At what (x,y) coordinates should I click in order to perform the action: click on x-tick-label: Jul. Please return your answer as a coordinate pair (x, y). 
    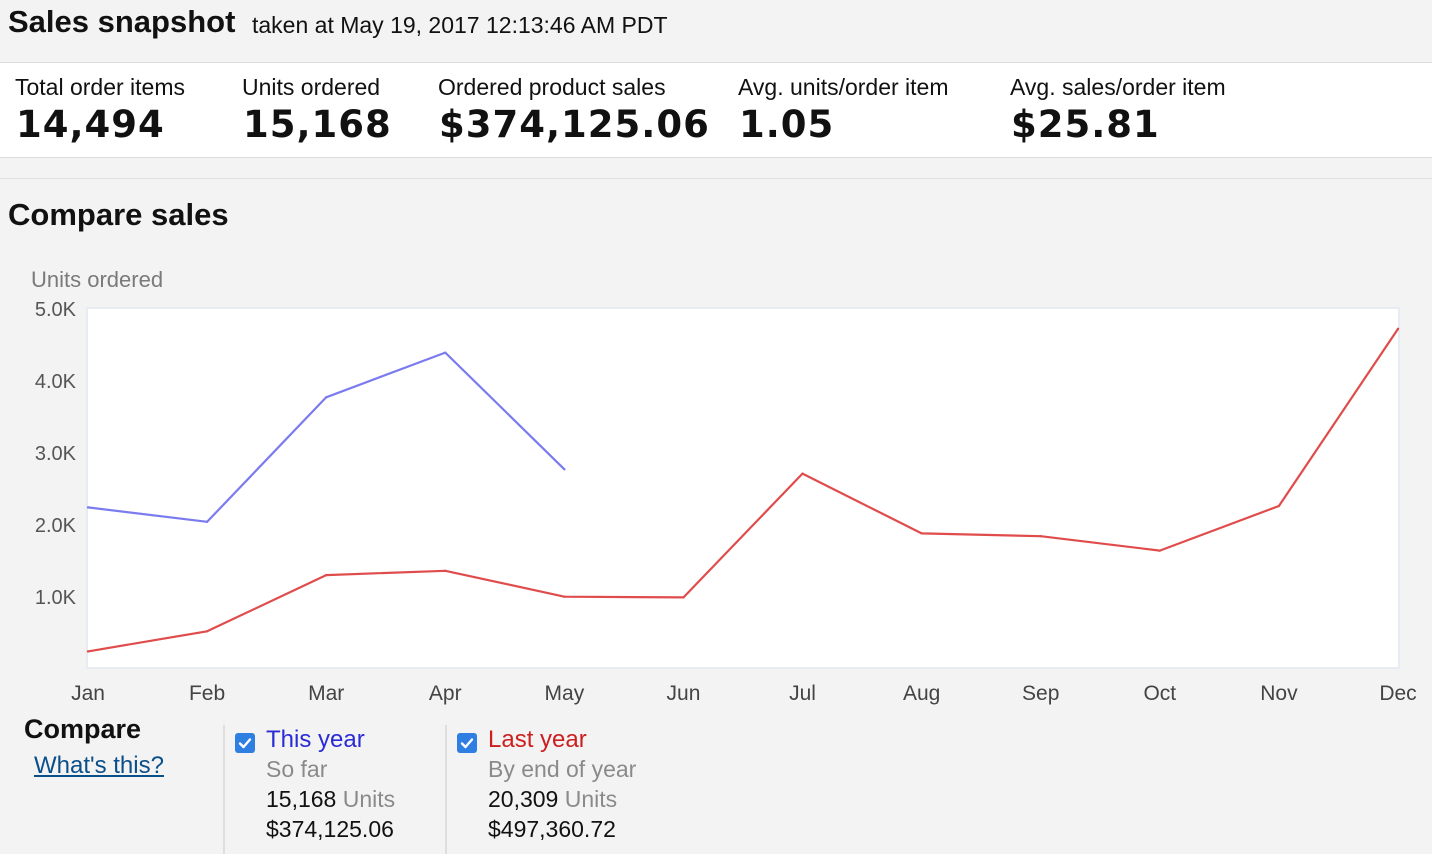
    Looking at the image, I should click on (802, 693).